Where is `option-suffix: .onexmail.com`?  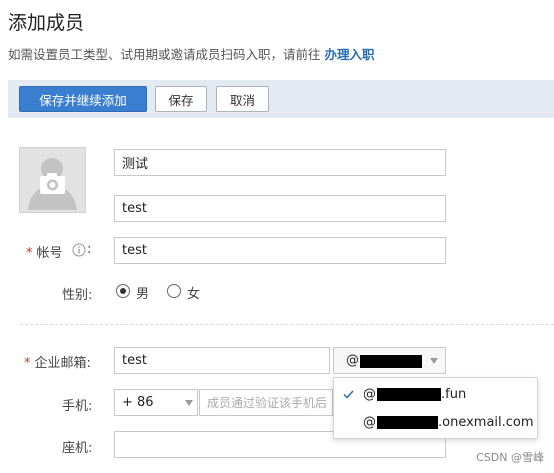 option-suffix: .onexmail.com is located at coordinates (486, 422).